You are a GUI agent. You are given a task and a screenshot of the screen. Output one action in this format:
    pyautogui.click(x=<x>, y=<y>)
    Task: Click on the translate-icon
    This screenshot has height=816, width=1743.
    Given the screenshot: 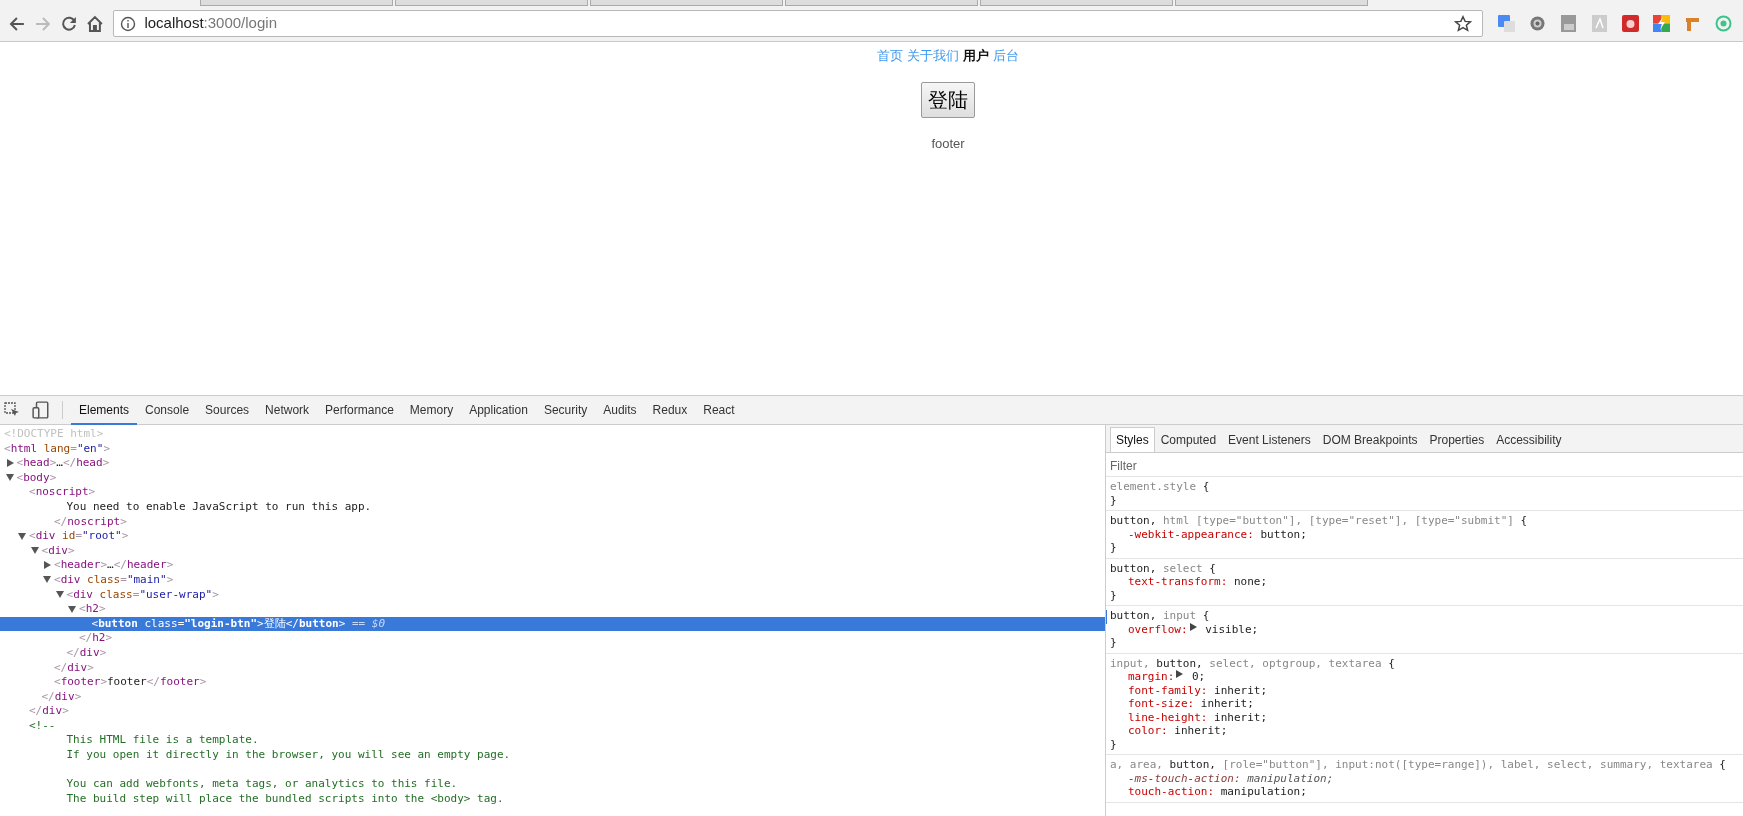 What is the action you would take?
    pyautogui.click(x=1506, y=23)
    